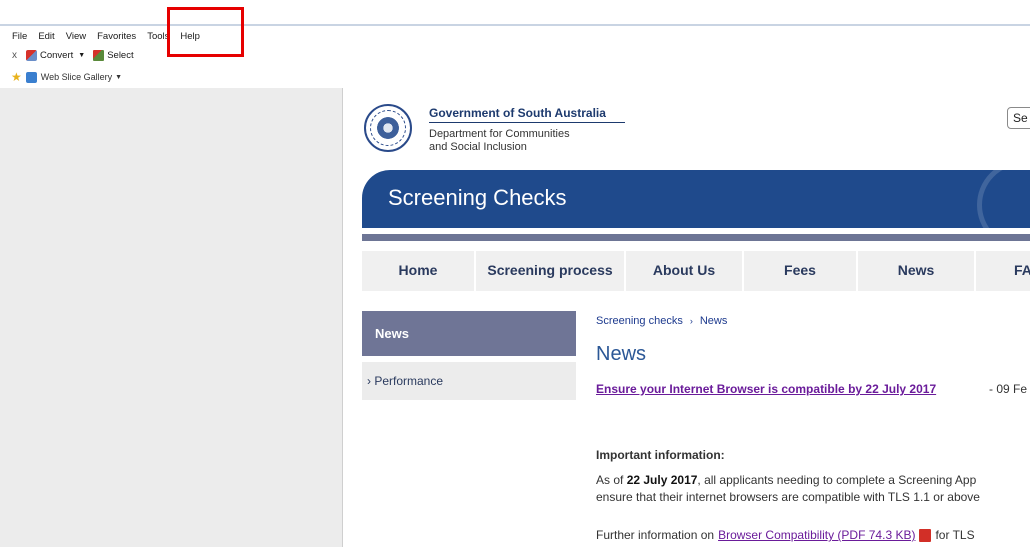 The height and width of the screenshot is (547, 1030). Describe the element at coordinates (816, 535) in the screenshot. I see `browser-compat-pdf-link: Browser Compatibility (PDF 74.3 KB)` at that location.